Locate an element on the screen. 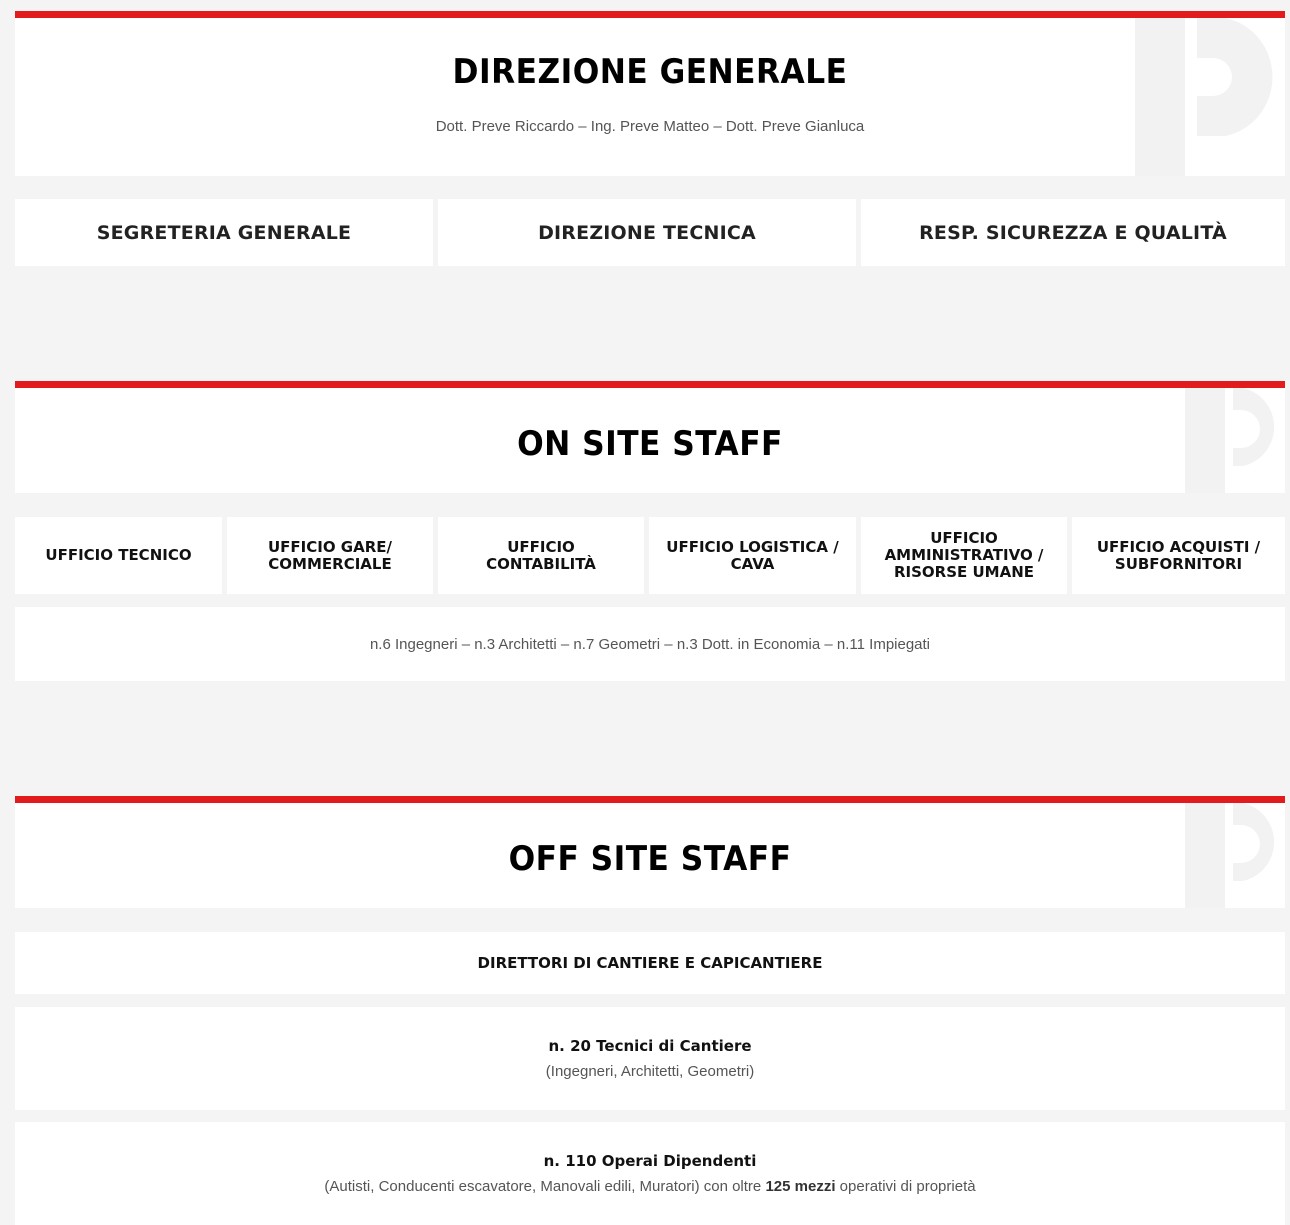  segreteria-box: SEGRETERIA GENERALE is located at coordinates (224, 232).